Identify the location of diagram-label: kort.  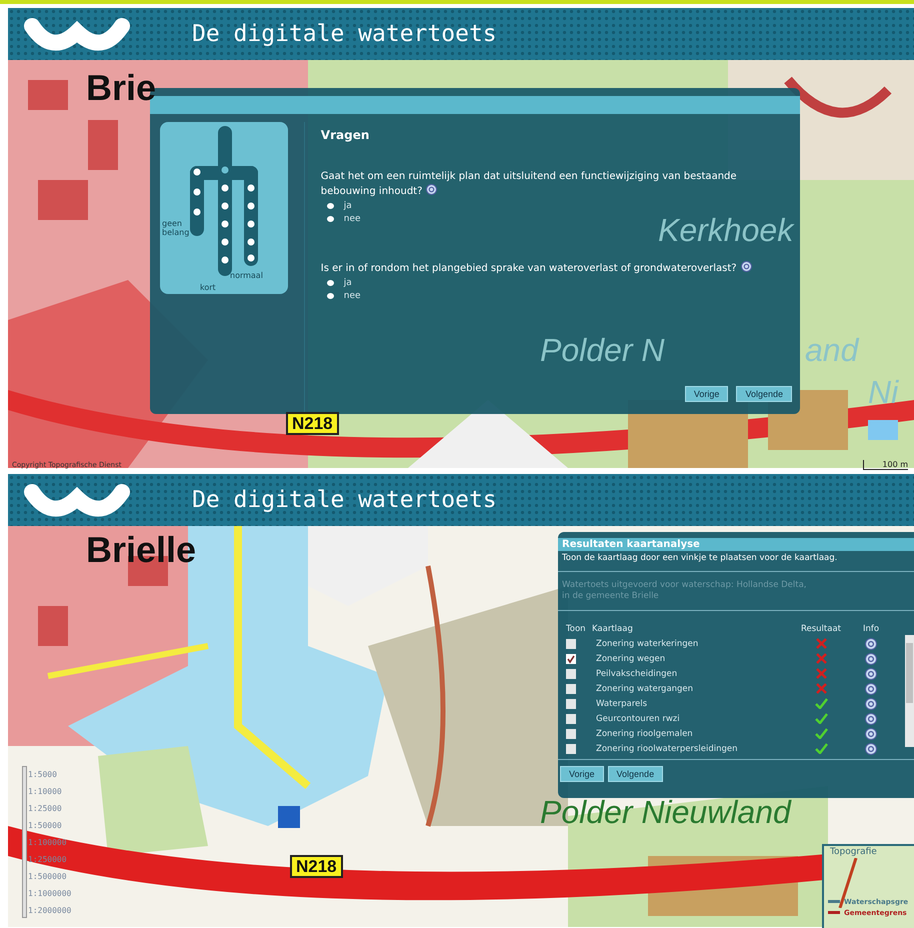
(208, 288).